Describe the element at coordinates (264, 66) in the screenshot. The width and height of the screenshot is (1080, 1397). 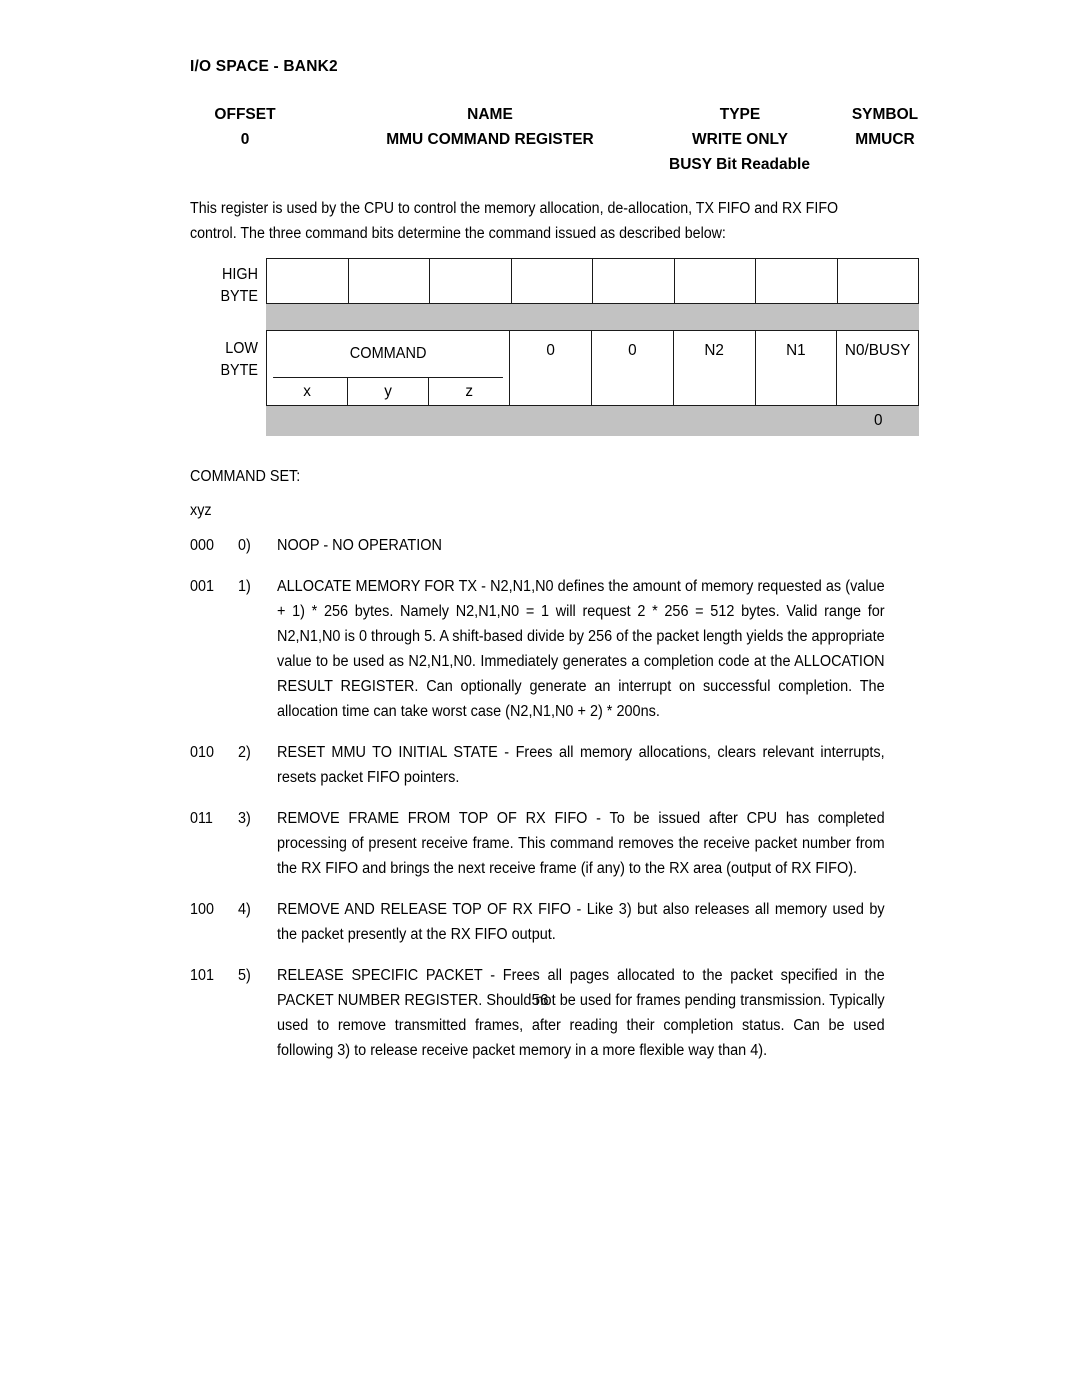
I see `bank-title: I/O SPACE - BANK2` at that location.